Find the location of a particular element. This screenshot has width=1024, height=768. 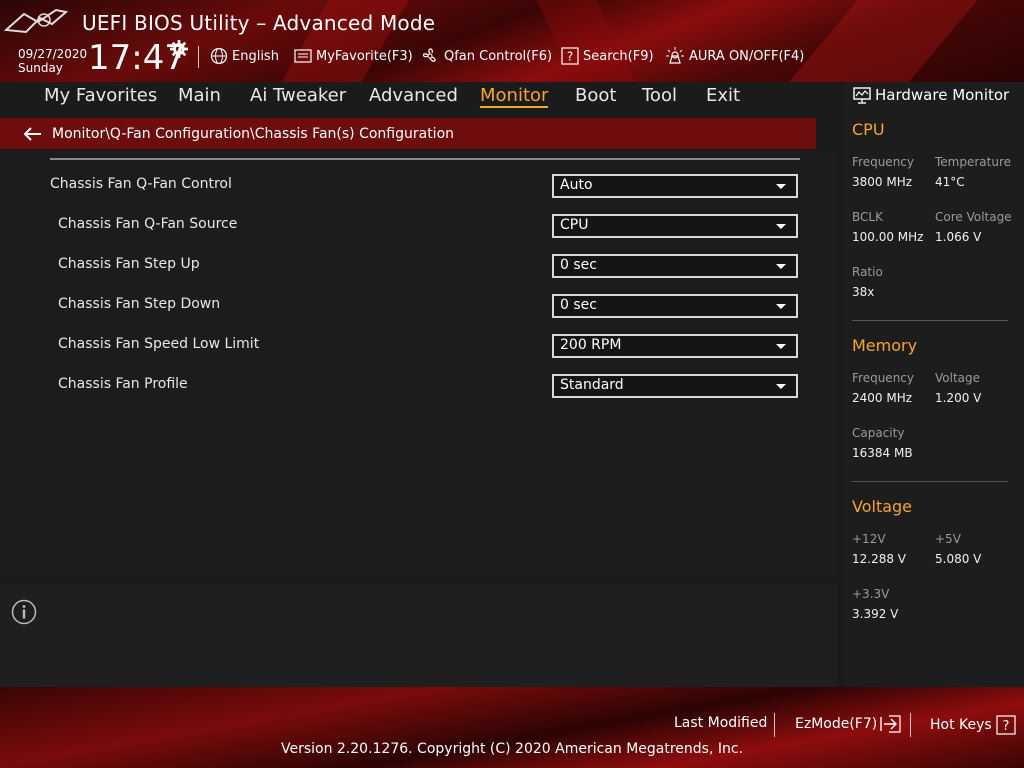

ratio-value: 38x is located at coordinates (863, 292).